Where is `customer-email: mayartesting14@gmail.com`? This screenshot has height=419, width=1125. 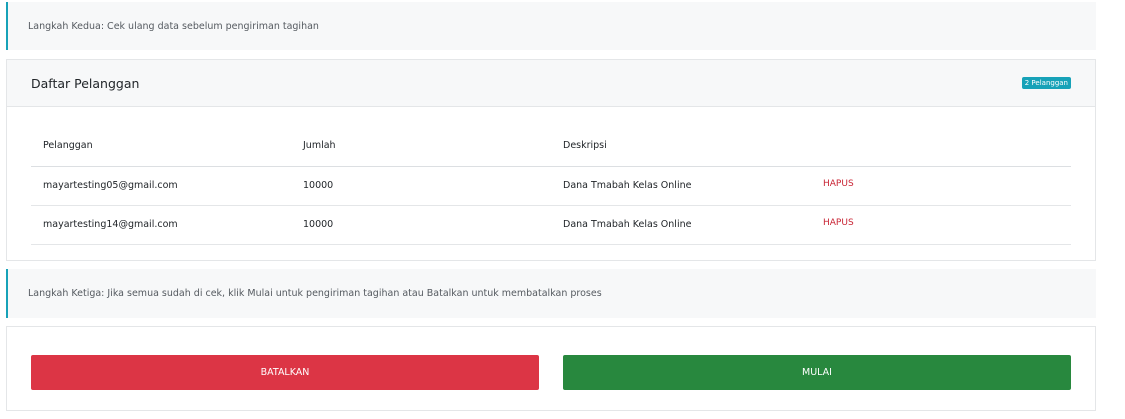
customer-email: mayartesting14@gmail.com is located at coordinates (161, 225).